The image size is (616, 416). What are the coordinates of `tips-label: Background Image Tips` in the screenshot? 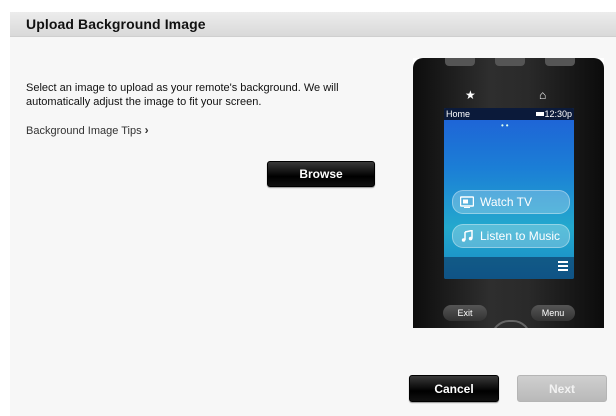 It's located at (84, 131).